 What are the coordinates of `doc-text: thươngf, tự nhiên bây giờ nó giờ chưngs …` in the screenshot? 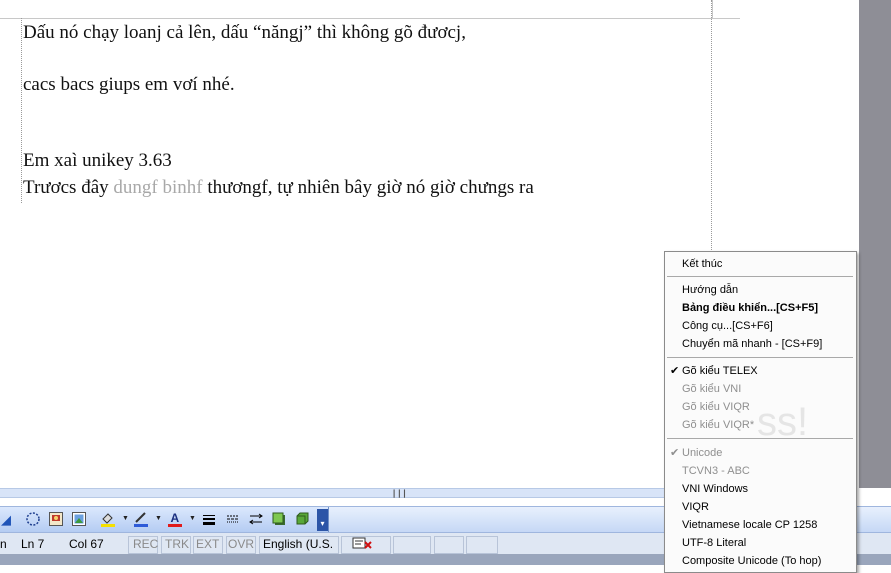 It's located at (368, 187).